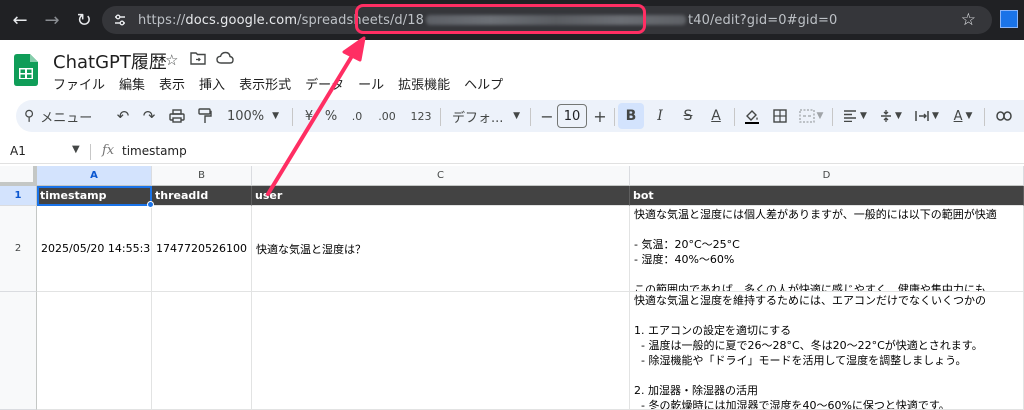  What do you see at coordinates (855, 116) in the screenshot?
I see `horizontal-align-icon: ▼` at bounding box center [855, 116].